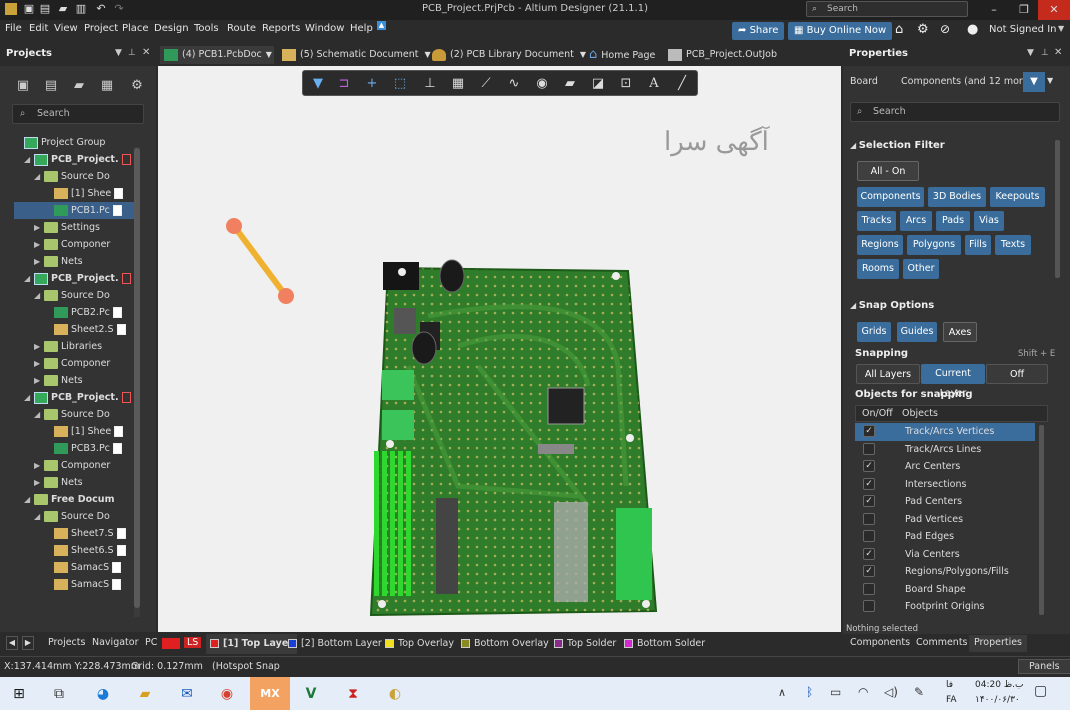  Describe the element at coordinates (270, 694) in the screenshot. I see `mx-app-icon: MX` at that location.